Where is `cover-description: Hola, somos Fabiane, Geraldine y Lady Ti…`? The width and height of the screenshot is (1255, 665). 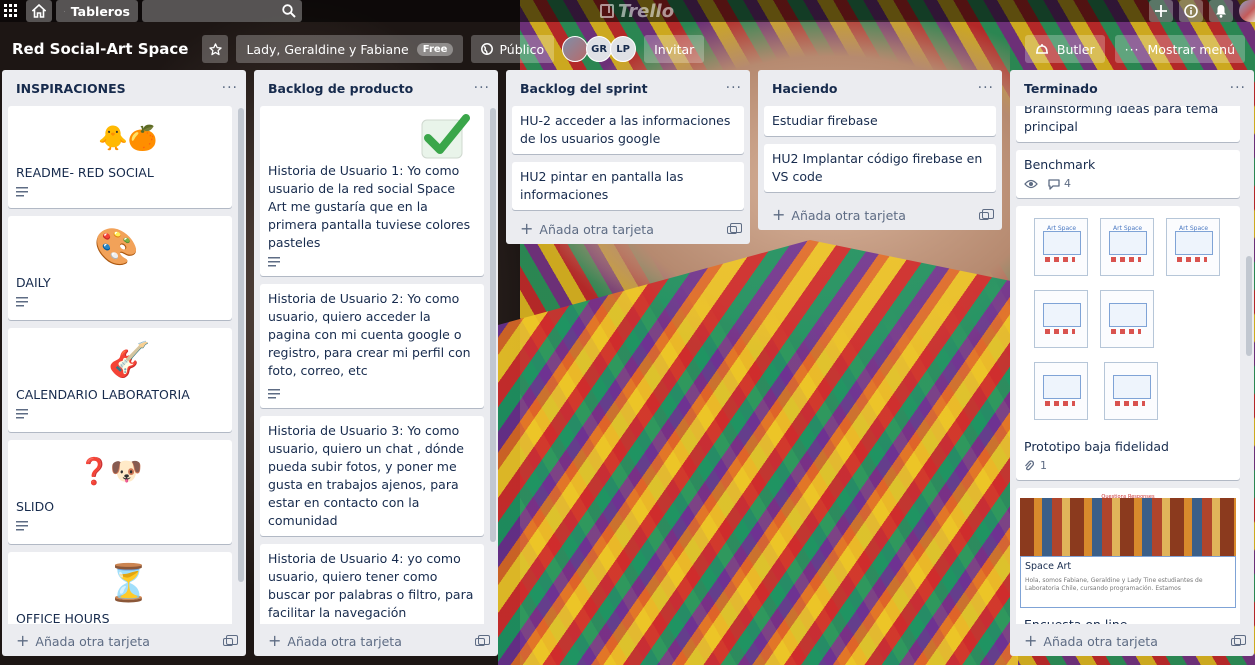 cover-description: Hola, somos Fabiane, Geraldine y Lady Ti… is located at coordinates (1114, 584).